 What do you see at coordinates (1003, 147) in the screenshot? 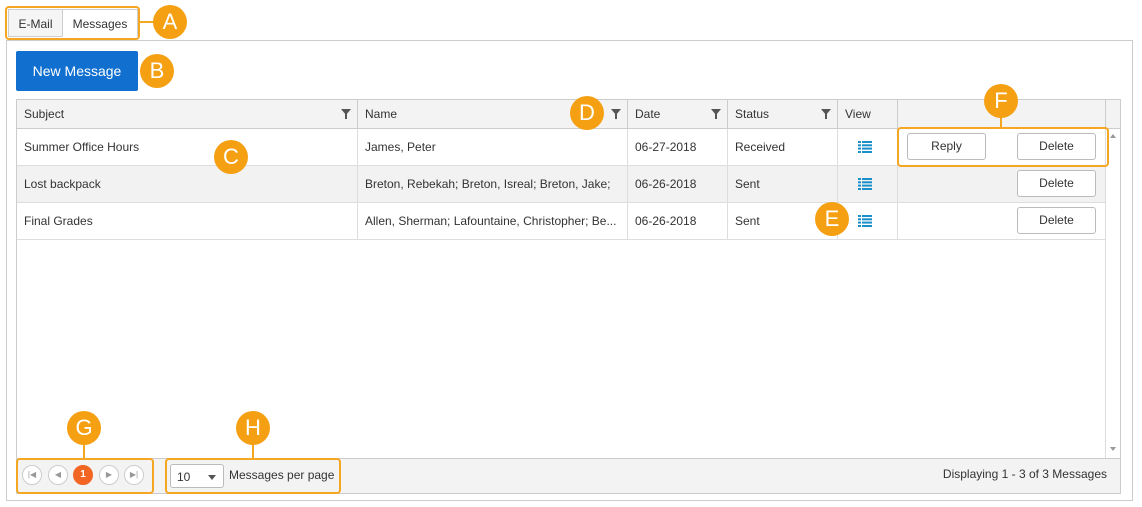
I see `actions-highlight` at bounding box center [1003, 147].